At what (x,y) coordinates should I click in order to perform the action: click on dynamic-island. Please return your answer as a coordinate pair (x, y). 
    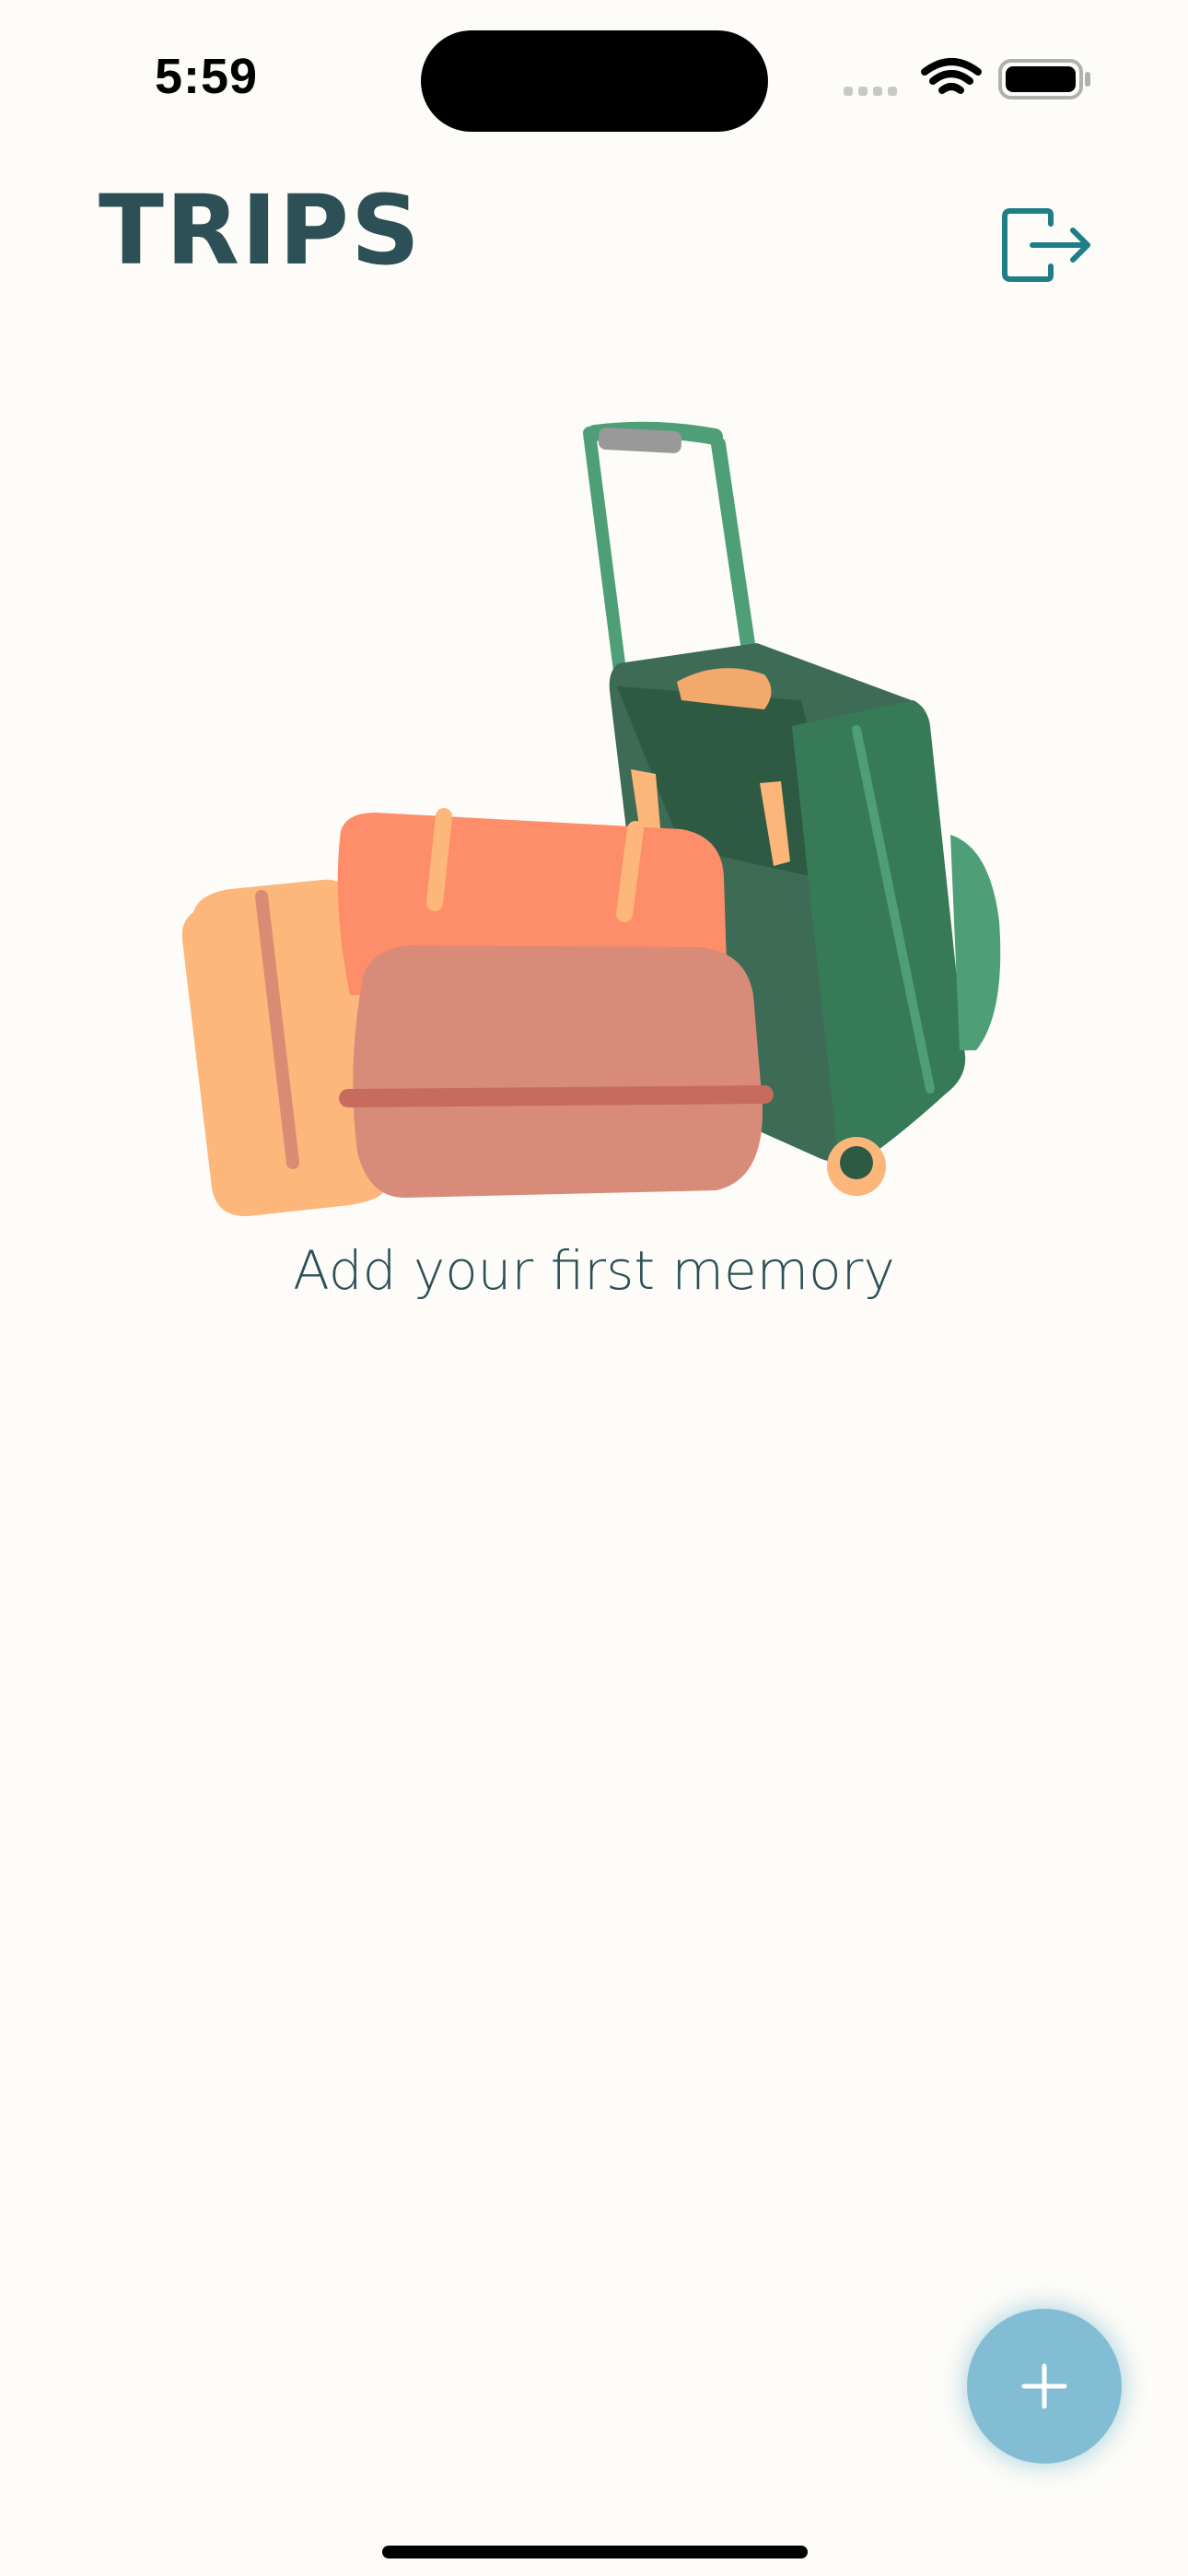
    Looking at the image, I should click on (594, 81).